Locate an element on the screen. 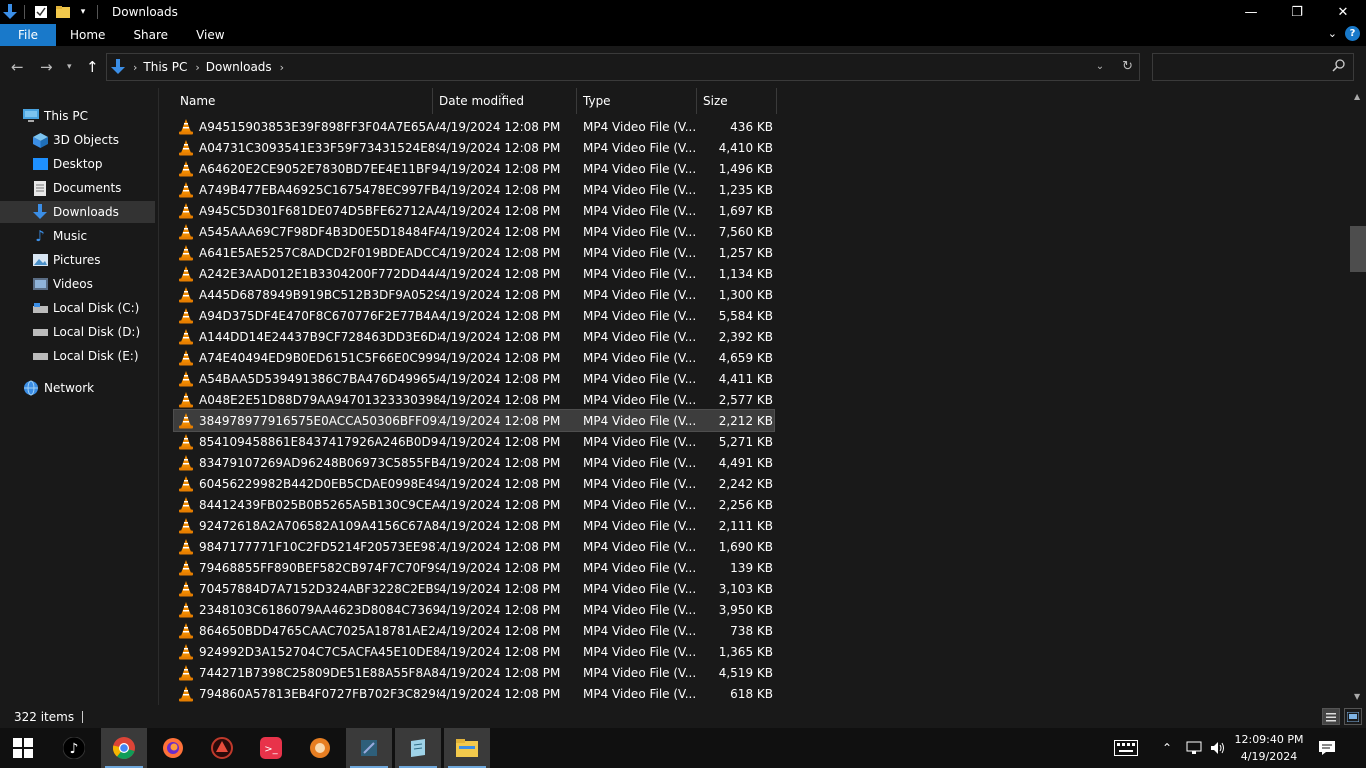 This screenshot has height=768, width=1366. column-header-name: Name is located at coordinates (303, 101).